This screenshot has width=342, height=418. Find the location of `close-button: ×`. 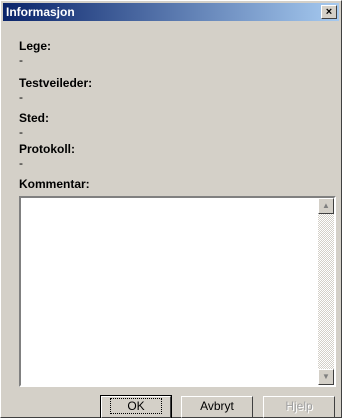

close-button: × is located at coordinates (329, 12).